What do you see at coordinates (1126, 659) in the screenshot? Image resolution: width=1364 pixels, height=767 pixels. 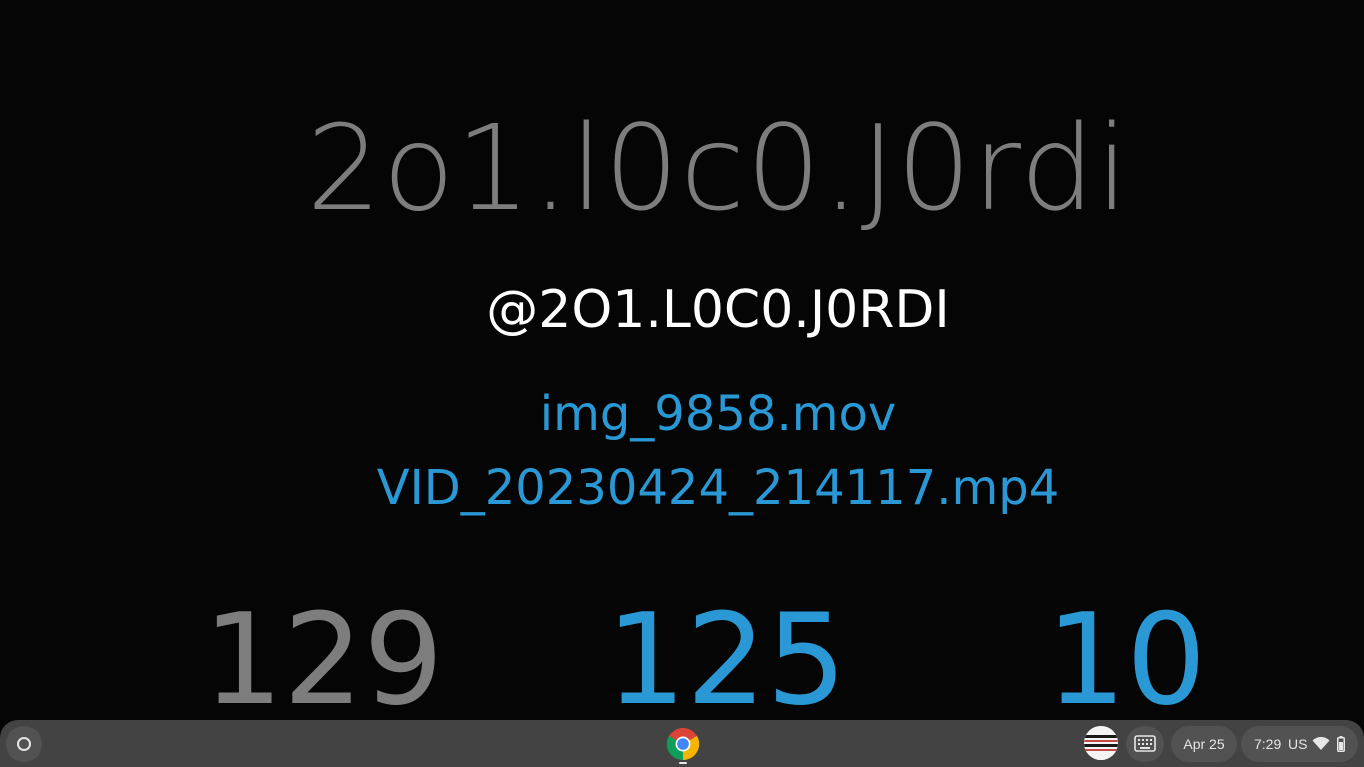 I see `stat-value: 10` at bounding box center [1126, 659].